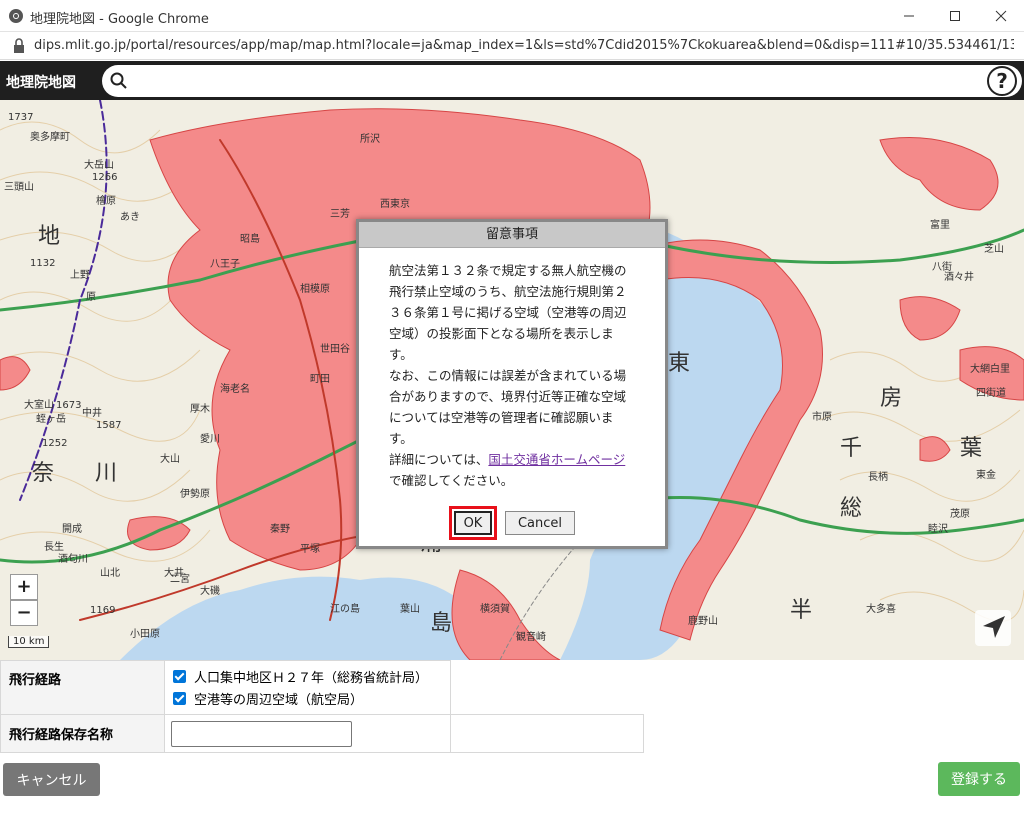 The width and height of the screenshot is (1024, 818). What do you see at coordinates (24, 587) in the screenshot?
I see `zoom-in-button: +` at bounding box center [24, 587].